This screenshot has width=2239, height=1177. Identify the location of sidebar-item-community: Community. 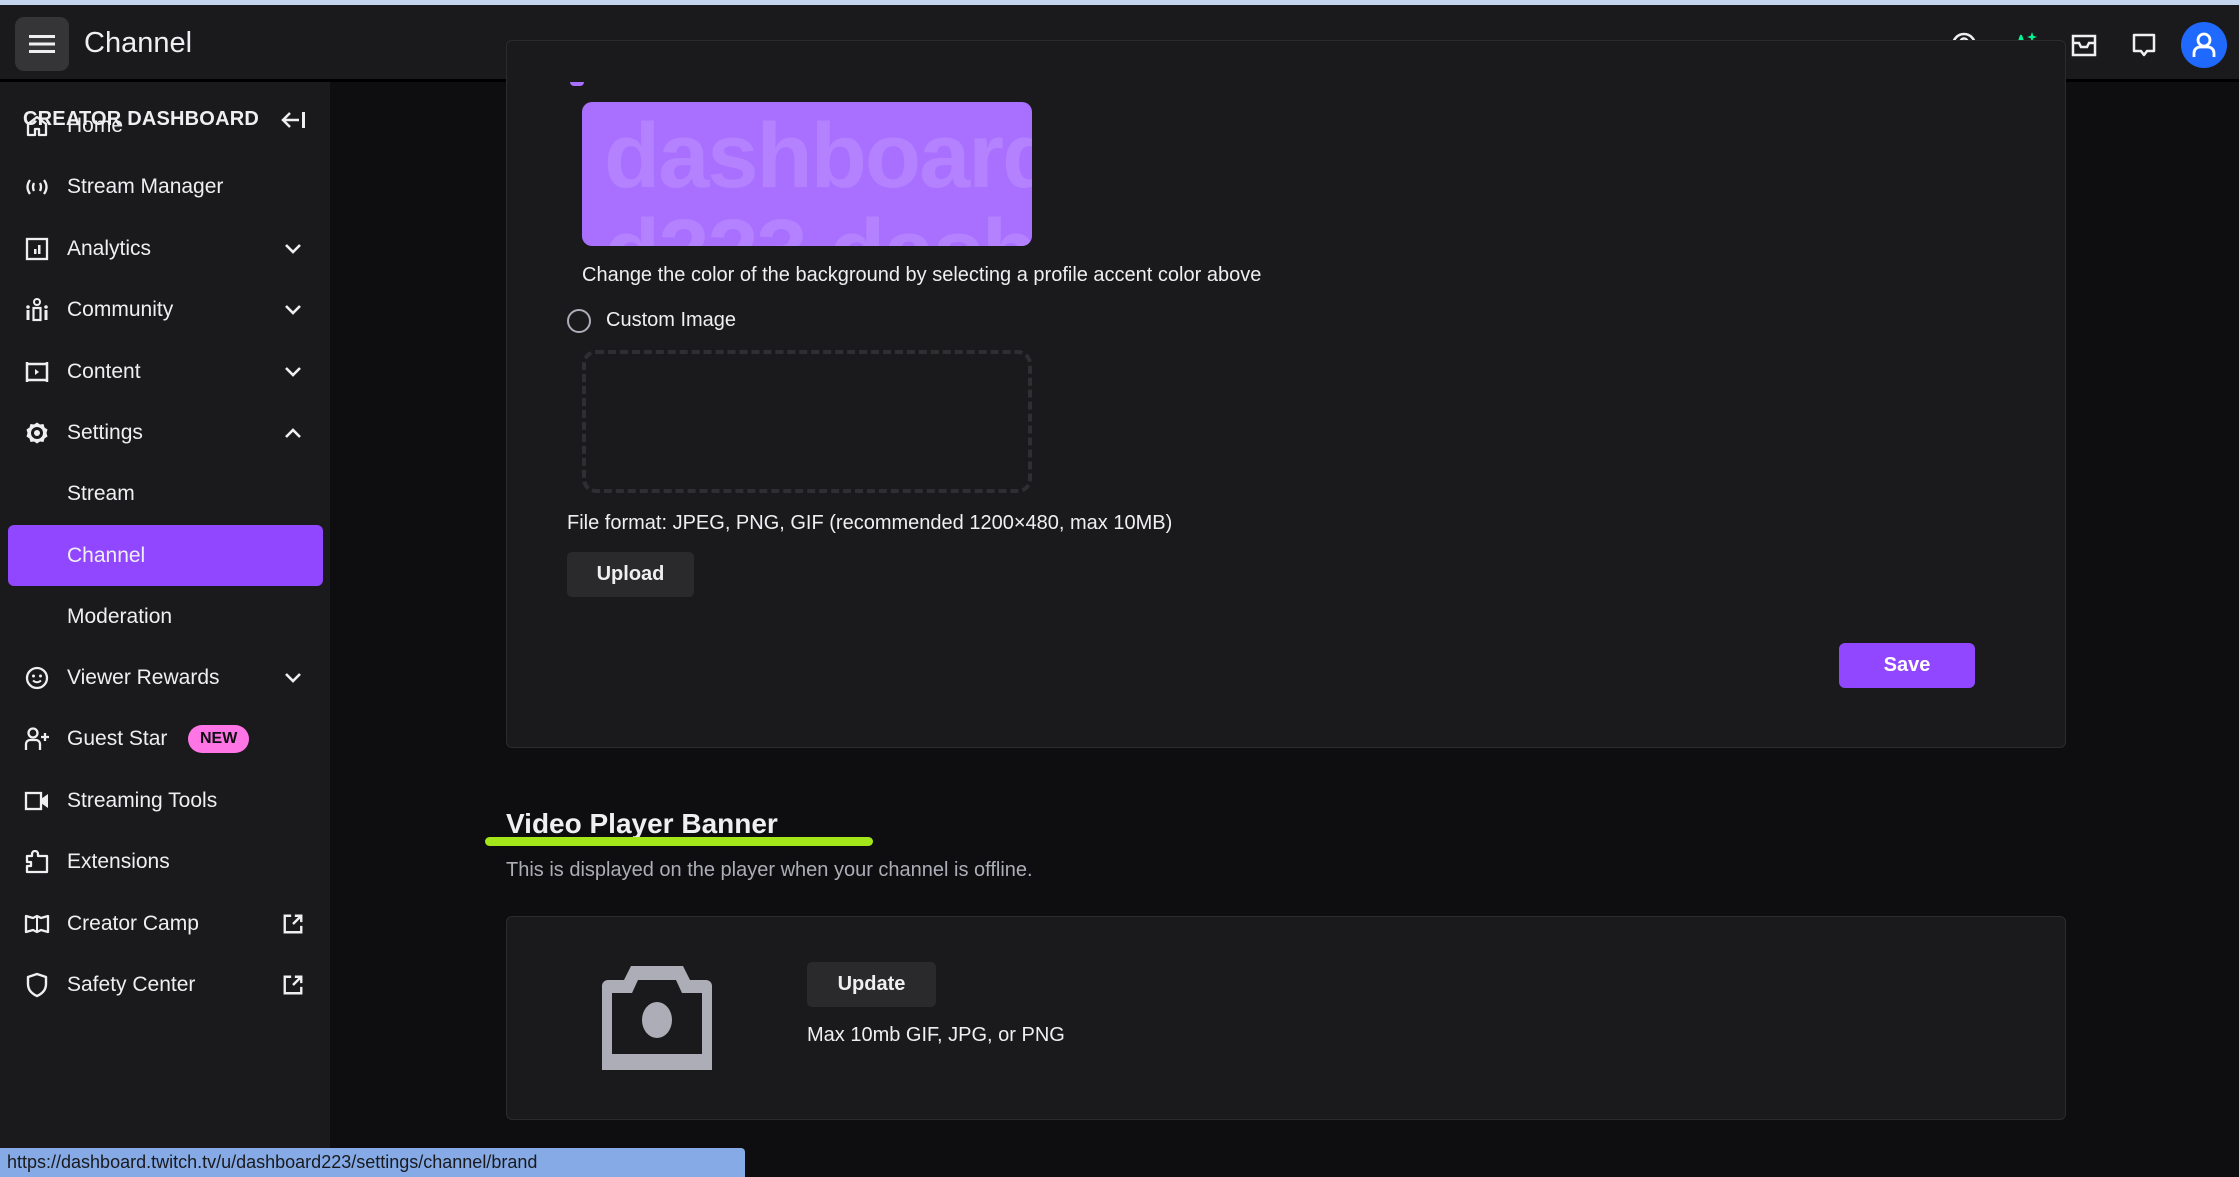
(165, 310).